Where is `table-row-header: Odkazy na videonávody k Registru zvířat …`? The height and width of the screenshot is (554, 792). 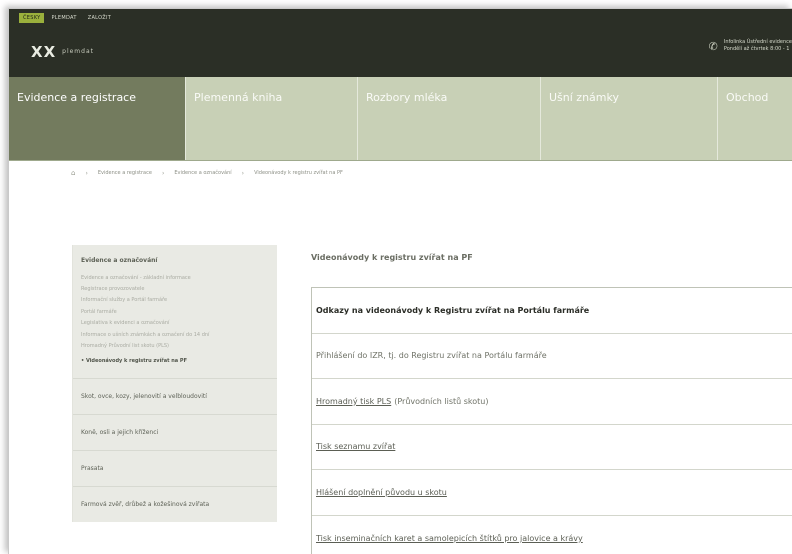 table-row-header: Odkazy na videonávody k Registru zvířat … is located at coordinates (552, 311).